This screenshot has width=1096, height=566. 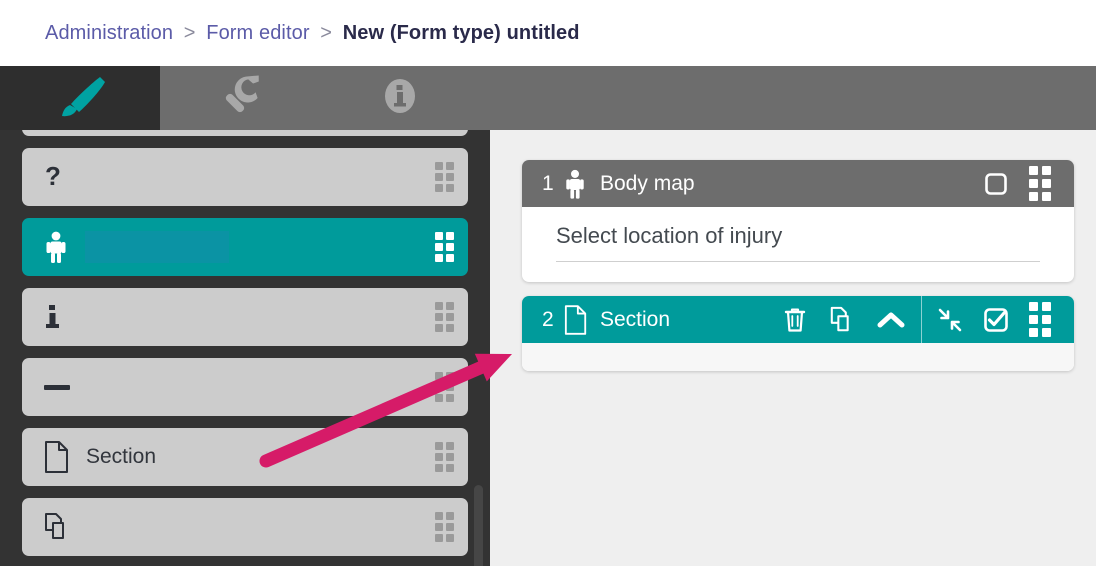 I want to click on palette-item-question: ?, so click(x=245, y=177).